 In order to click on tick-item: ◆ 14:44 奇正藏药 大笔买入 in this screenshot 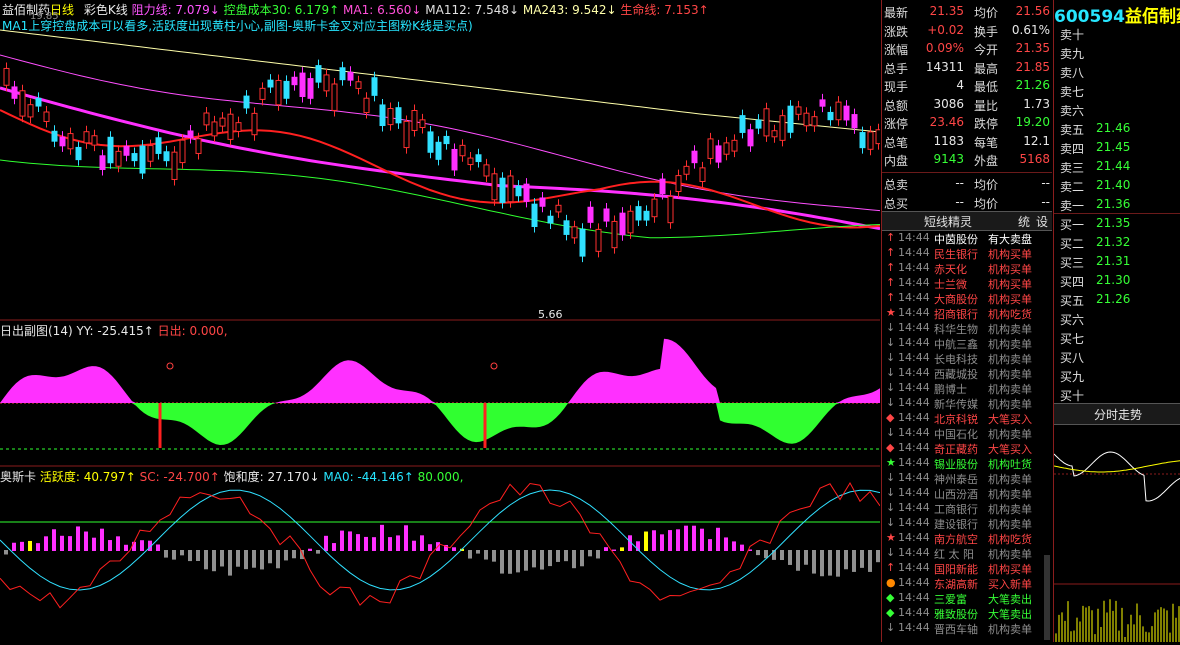, I will do `click(967, 448)`.